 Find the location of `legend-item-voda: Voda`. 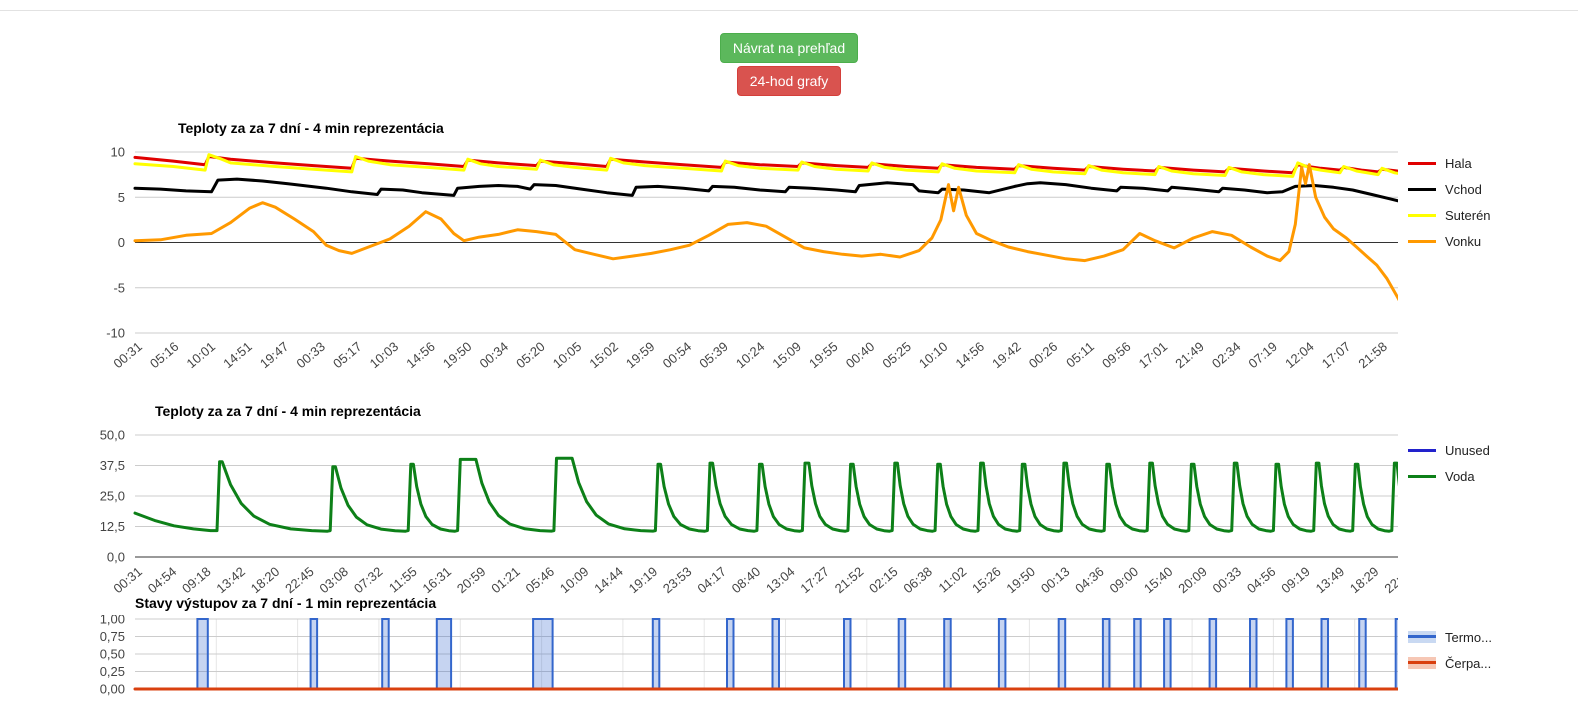

legend-item-voda: Voda is located at coordinates (1493, 476).